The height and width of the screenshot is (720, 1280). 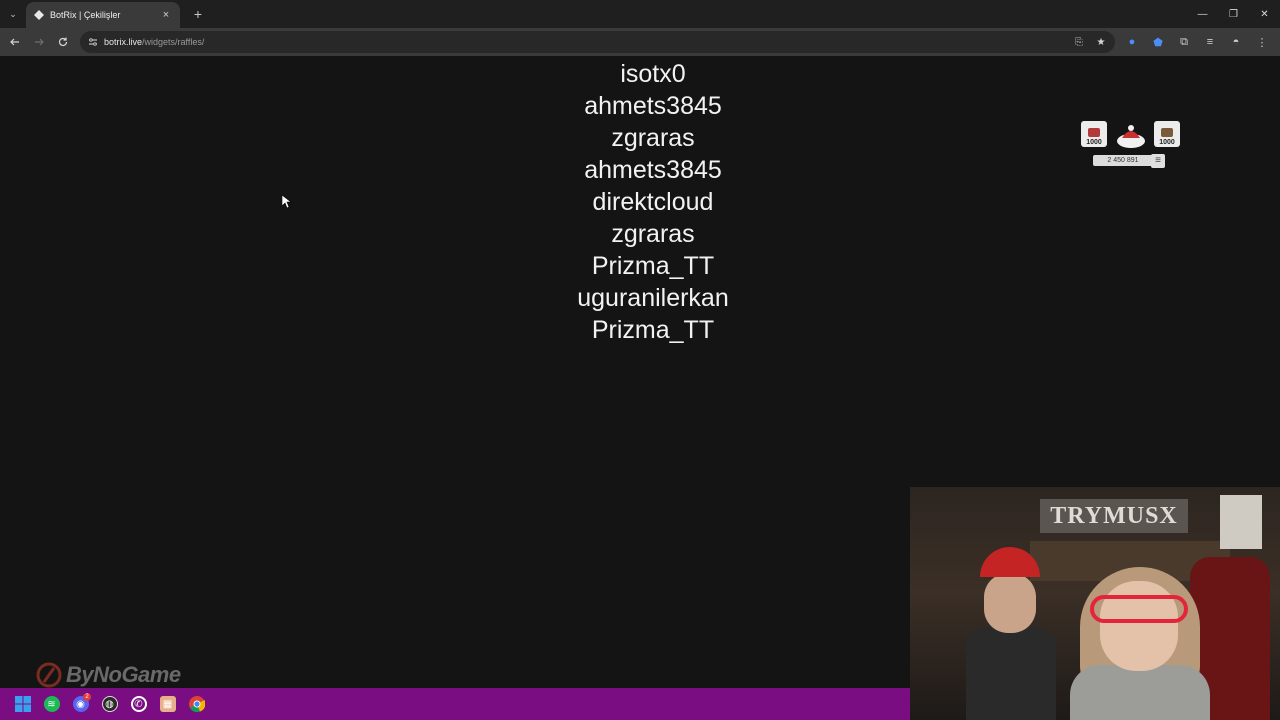 What do you see at coordinates (1094, 142) in the screenshot?
I see `widget-card-left-value: 1000` at bounding box center [1094, 142].